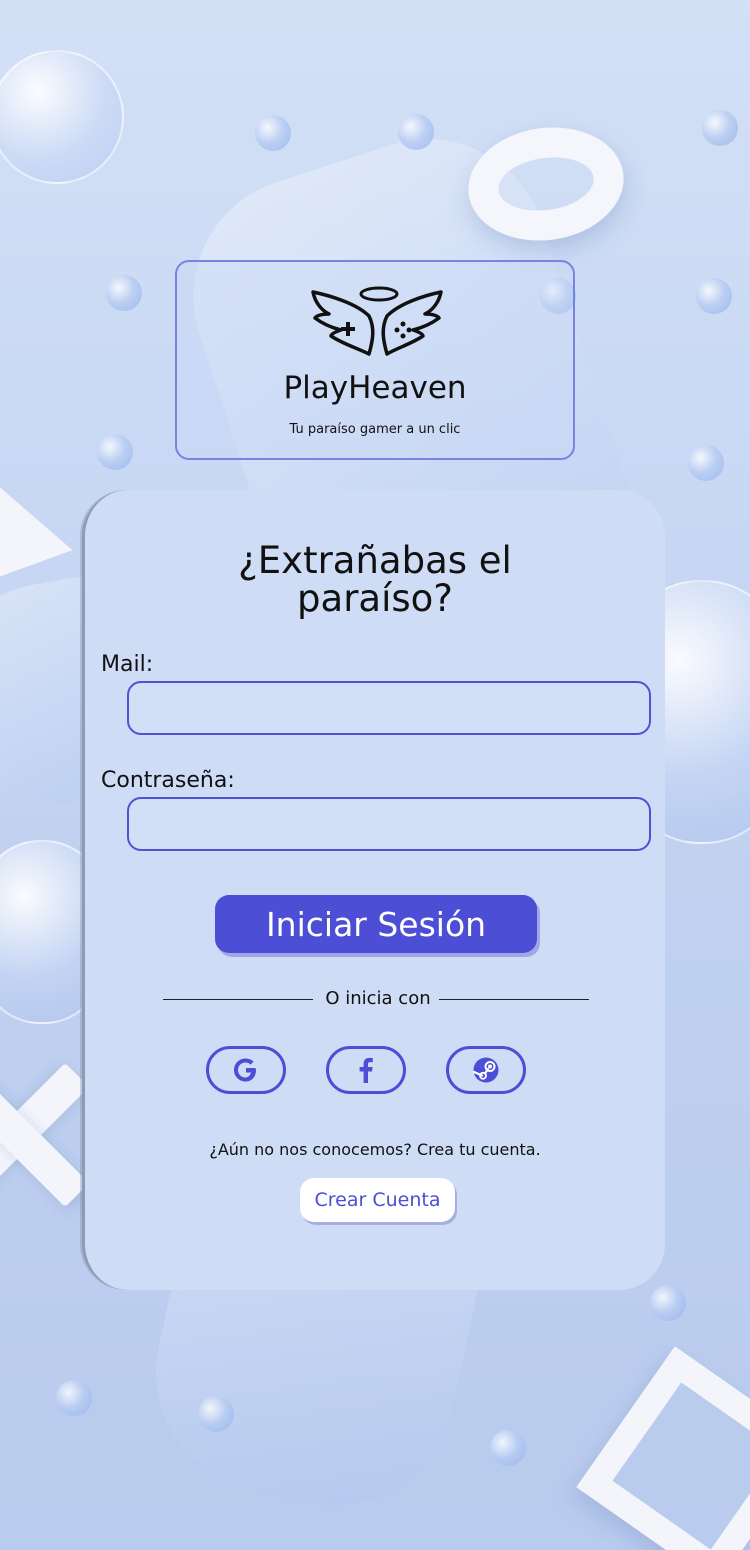 This screenshot has width=750, height=1550. What do you see at coordinates (238, 999) in the screenshot?
I see `divider-line-left` at bounding box center [238, 999].